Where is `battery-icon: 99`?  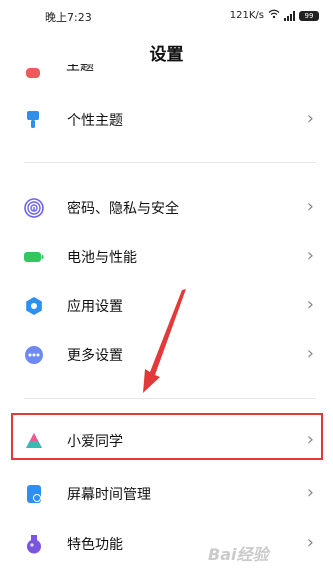
battery-icon: 99 is located at coordinates (309, 15).